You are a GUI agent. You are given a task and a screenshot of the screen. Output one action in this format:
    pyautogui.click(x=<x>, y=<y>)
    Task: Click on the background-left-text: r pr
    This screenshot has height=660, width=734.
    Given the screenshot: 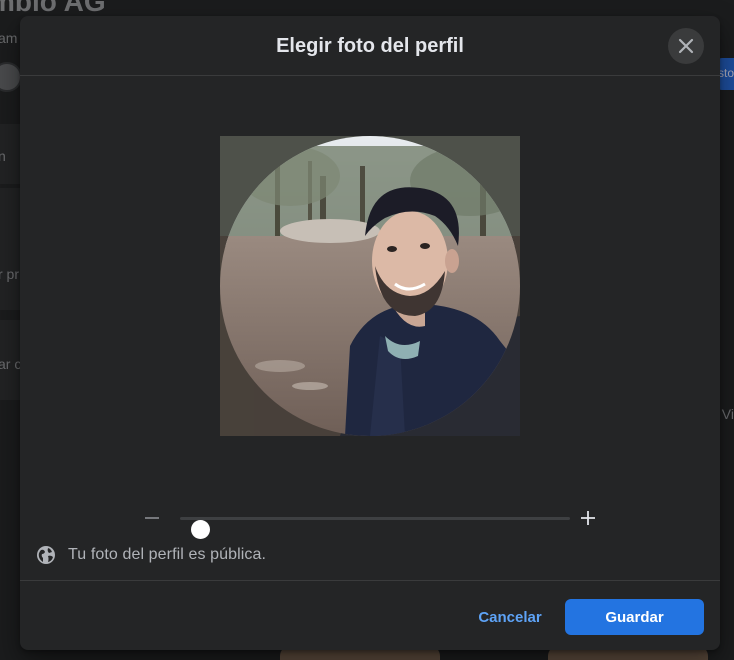 What is the action you would take?
    pyautogui.click(x=9, y=274)
    